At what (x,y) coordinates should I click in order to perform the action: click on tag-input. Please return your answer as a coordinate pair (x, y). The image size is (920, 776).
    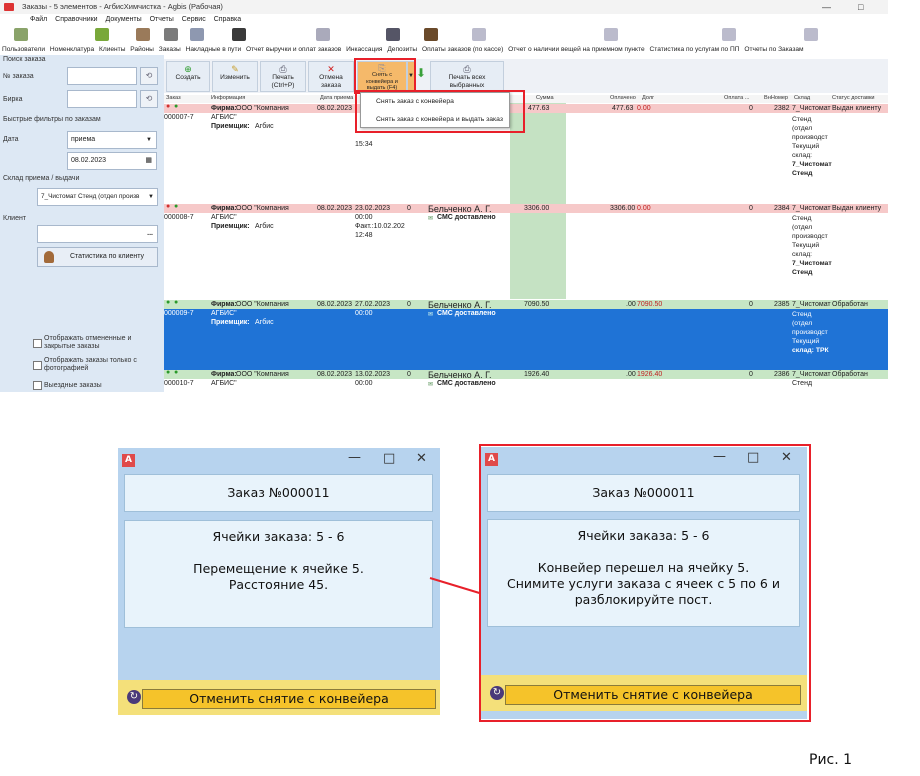
    Looking at the image, I should click on (102, 99).